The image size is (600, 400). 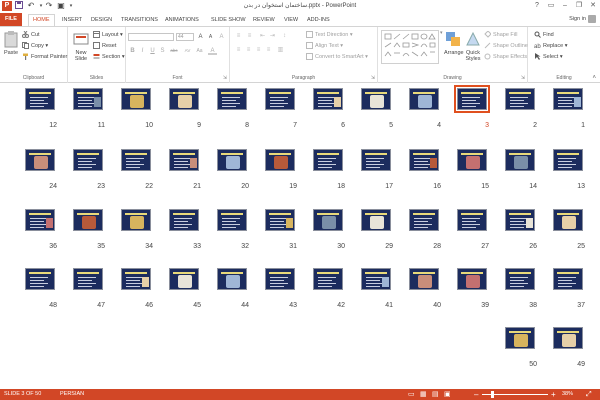 I want to click on align-right-button: ≡, so click(x=258, y=50).